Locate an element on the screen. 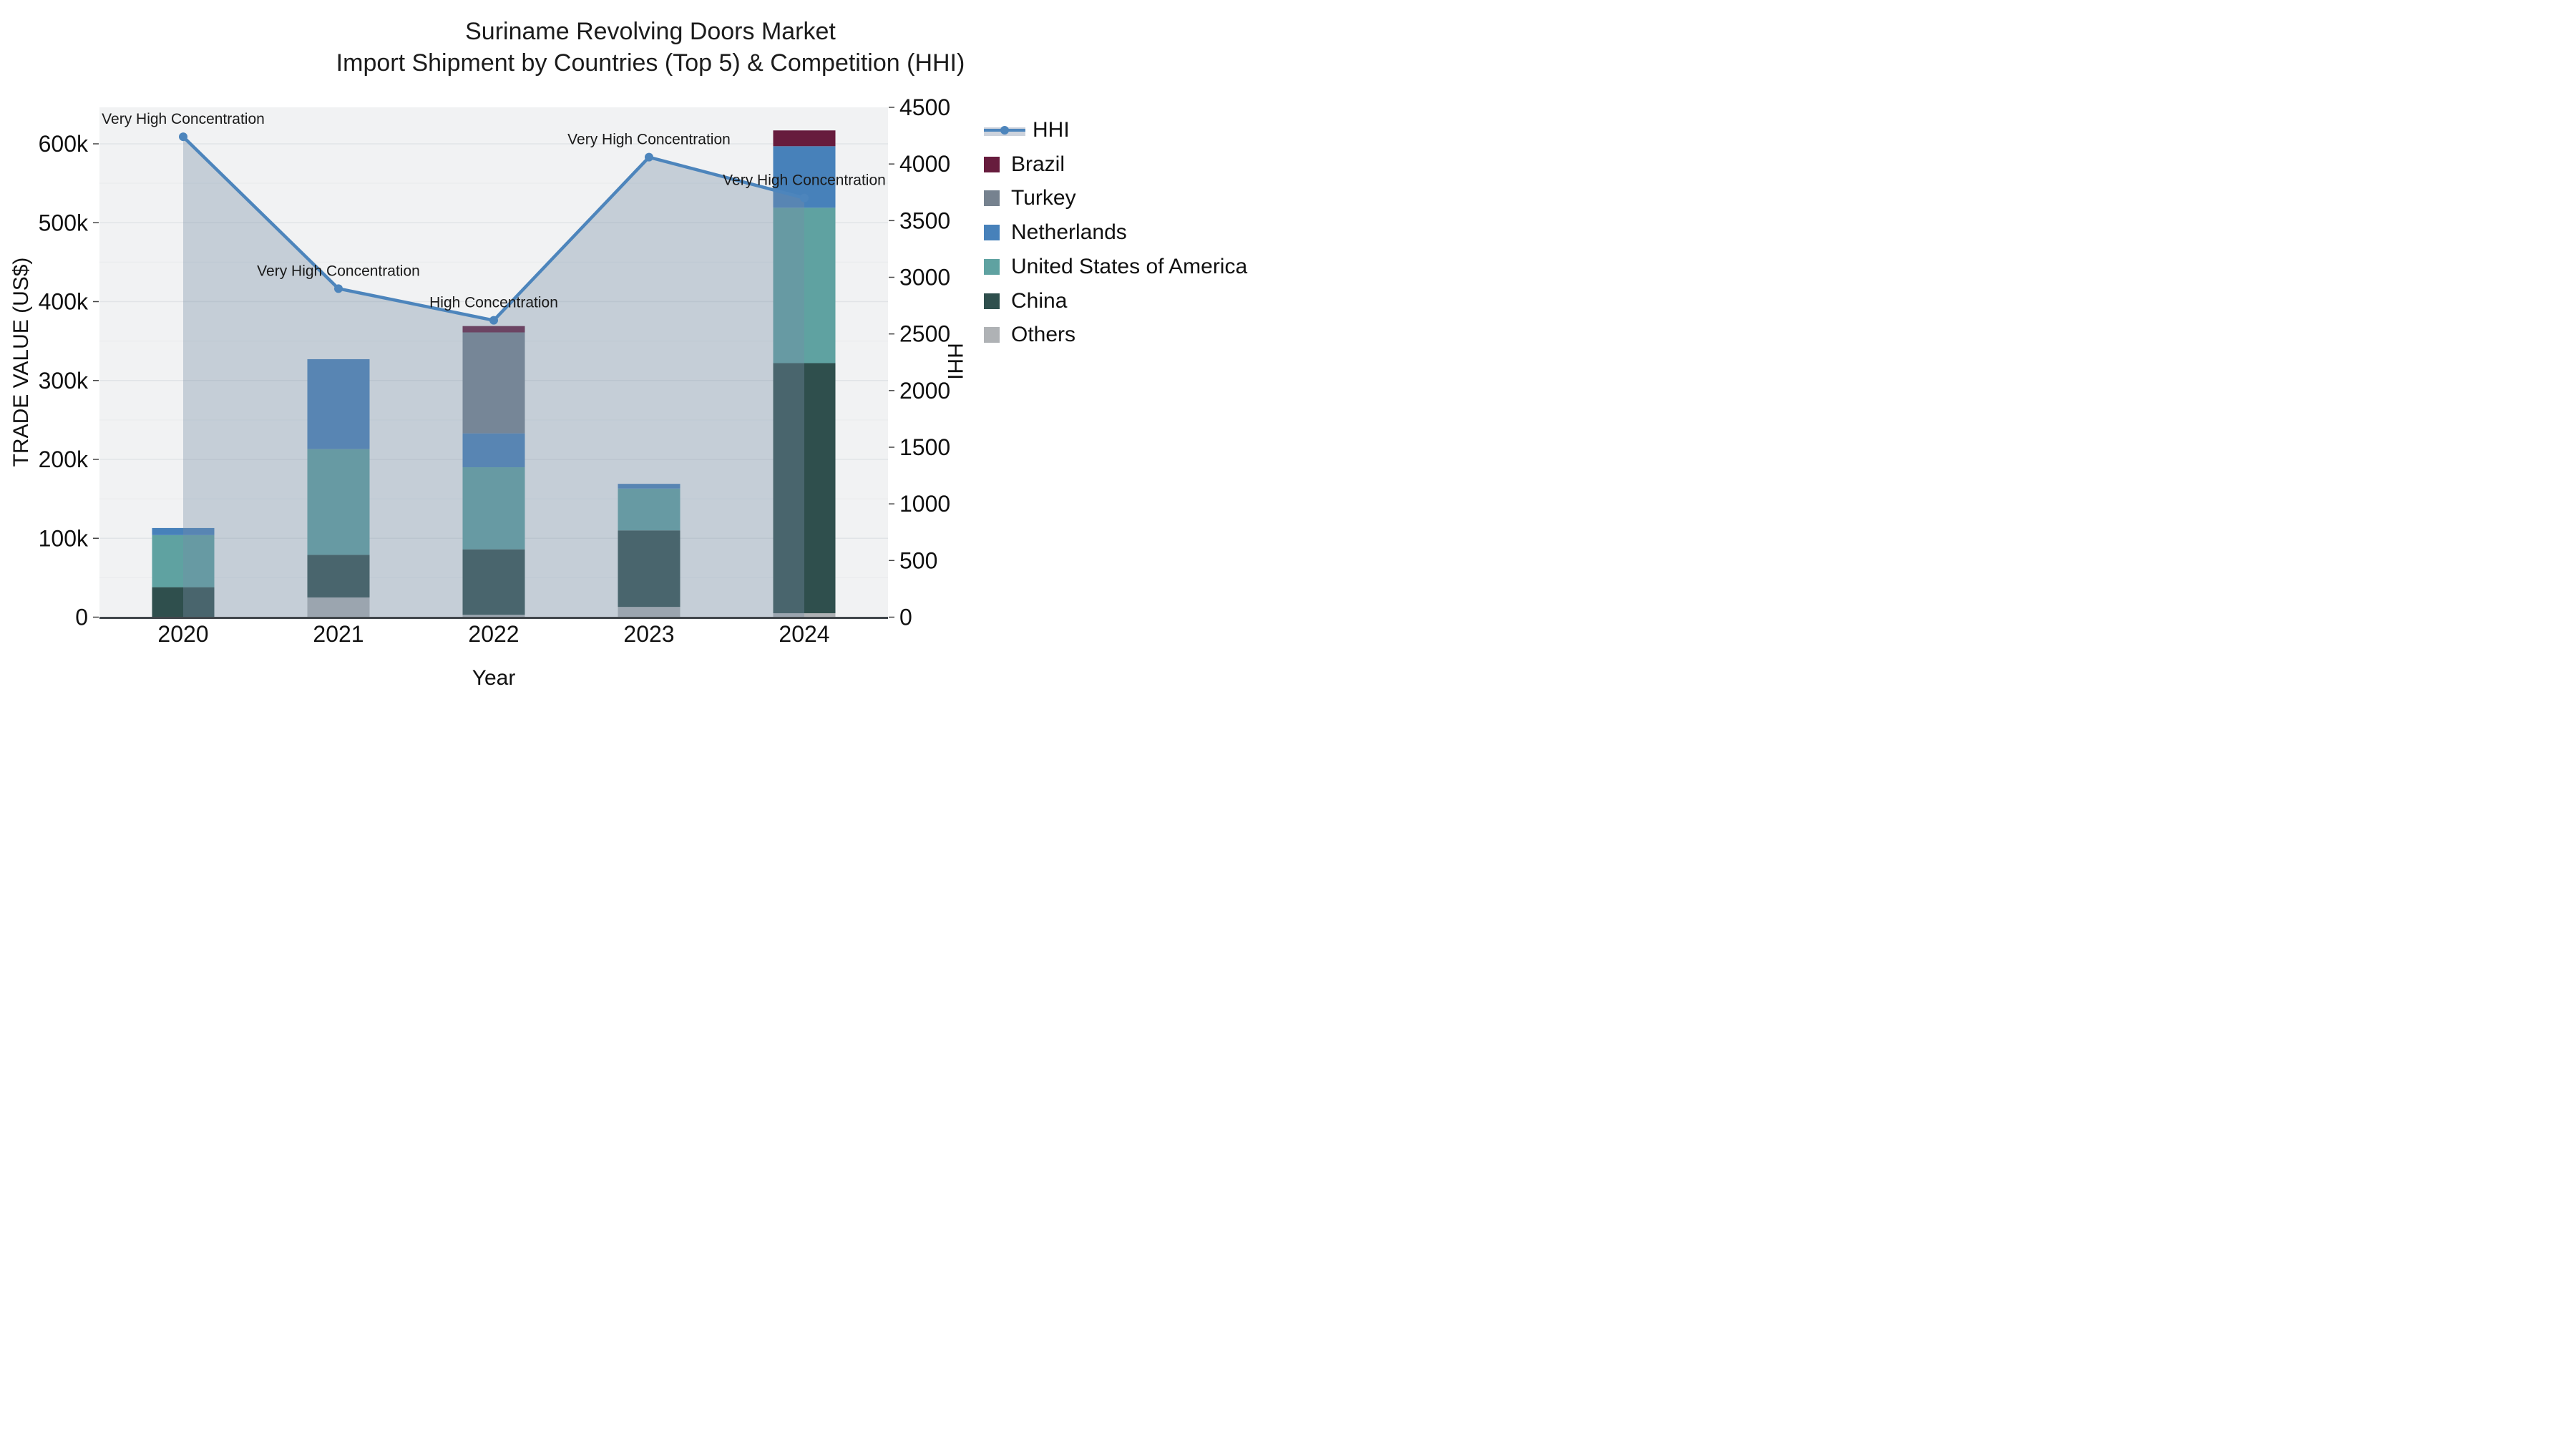 This screenshot has width=2576, height=1449. legend-label: HHI is located at coordinates (1051, 130).